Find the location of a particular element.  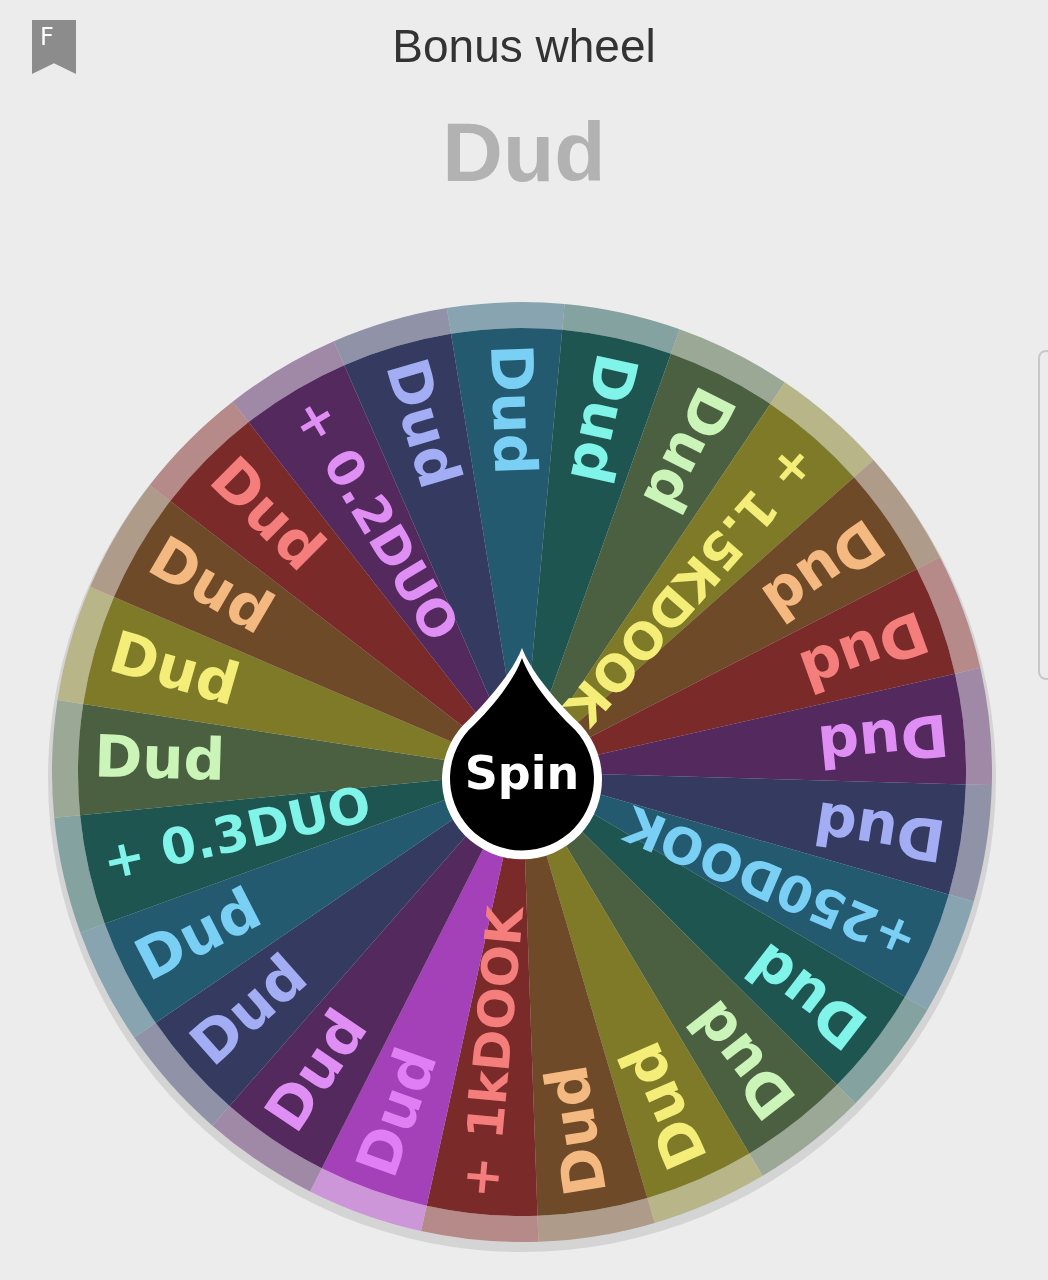

page-title: Bonus wheel is located at coordinates (524, 46).